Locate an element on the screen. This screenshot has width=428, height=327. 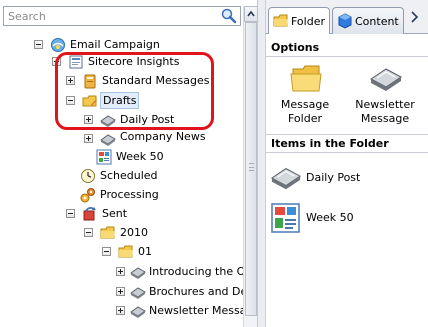
tree-label: Processing is located at coordinates (129, 194).